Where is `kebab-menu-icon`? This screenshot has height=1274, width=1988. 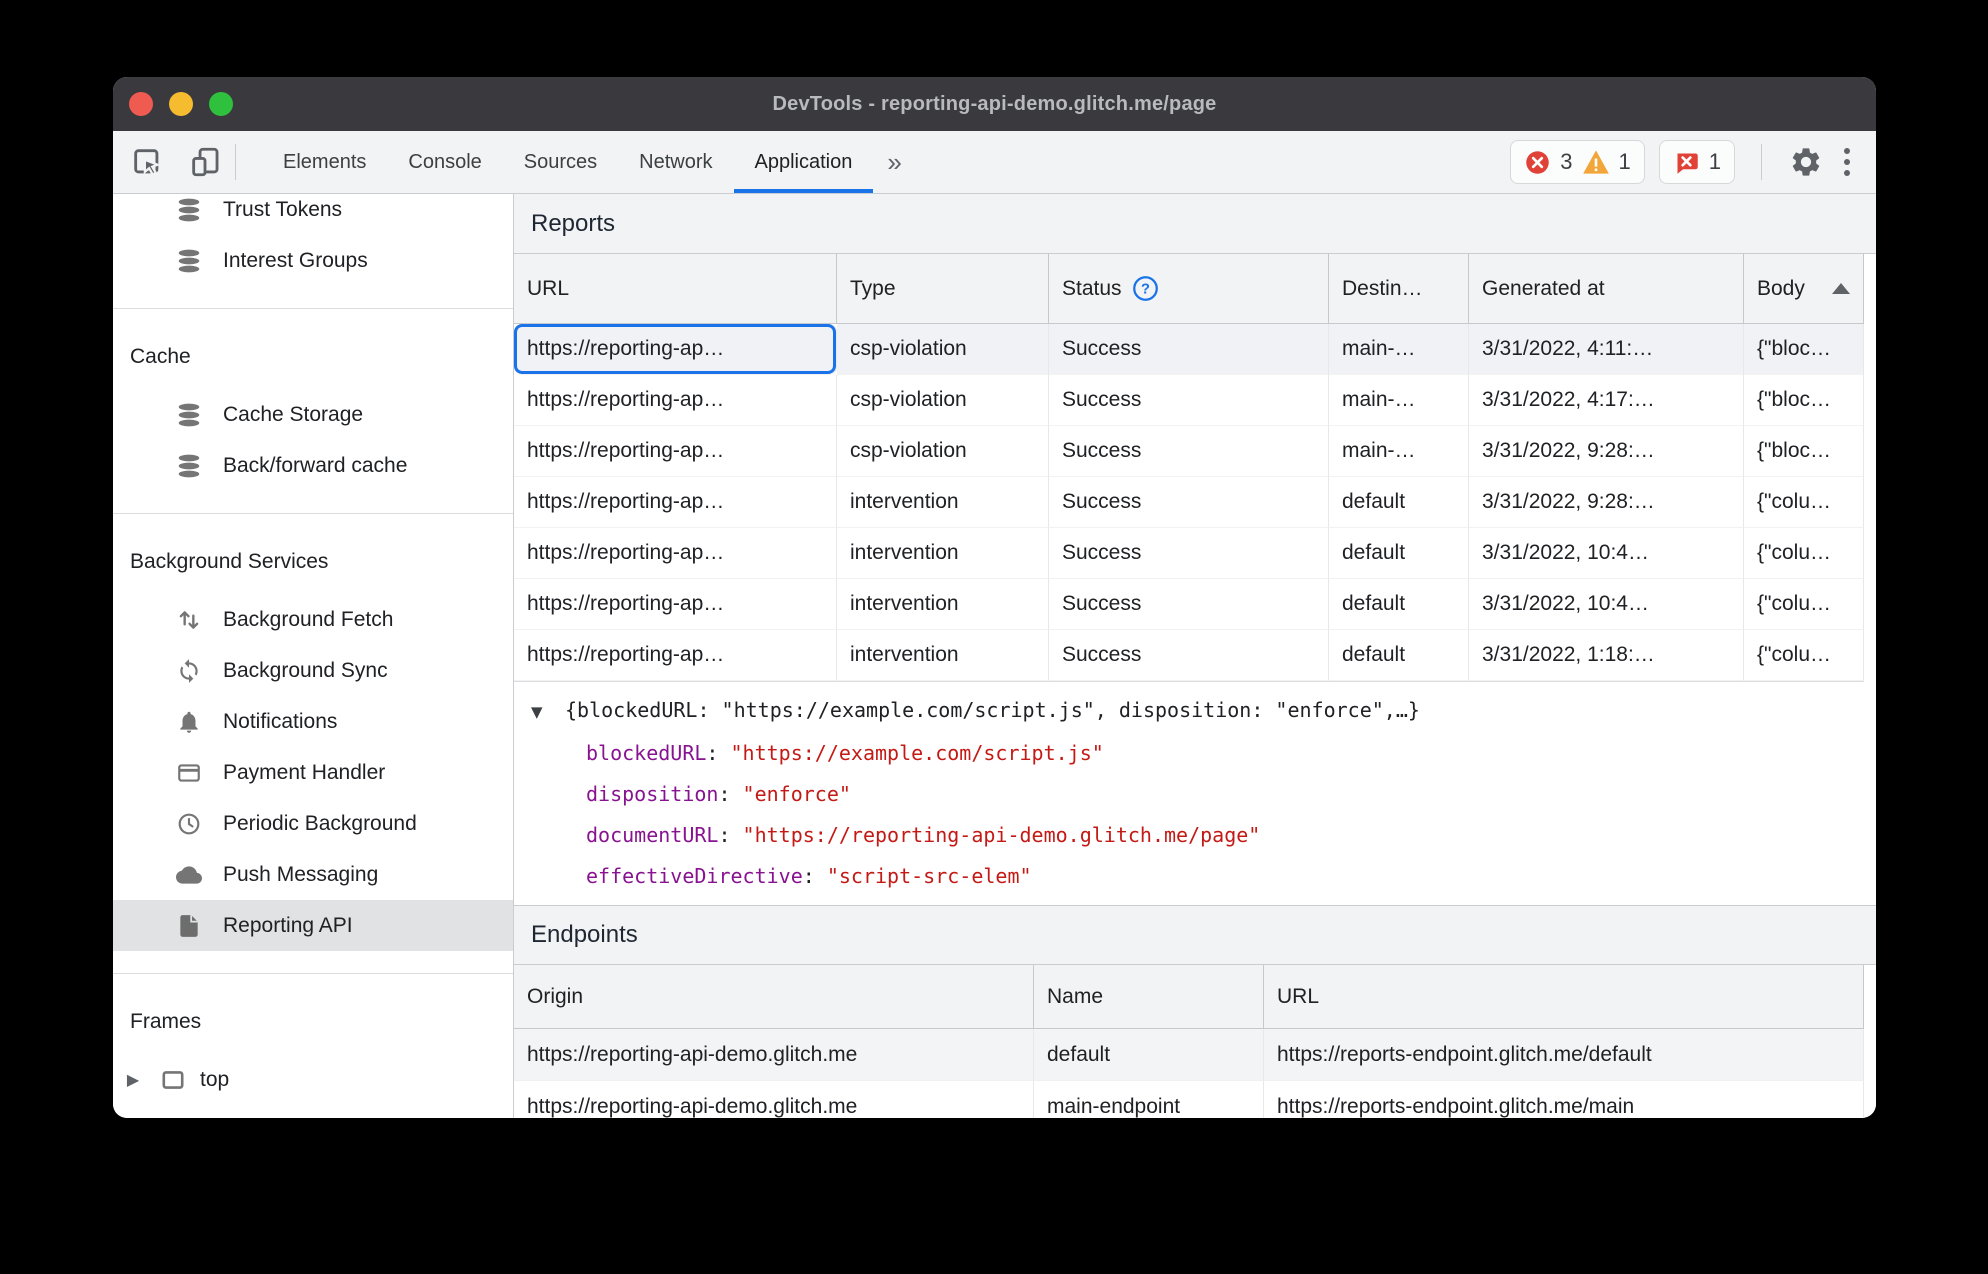
kebab-menu-icon is located at coordinates (1847, 162).